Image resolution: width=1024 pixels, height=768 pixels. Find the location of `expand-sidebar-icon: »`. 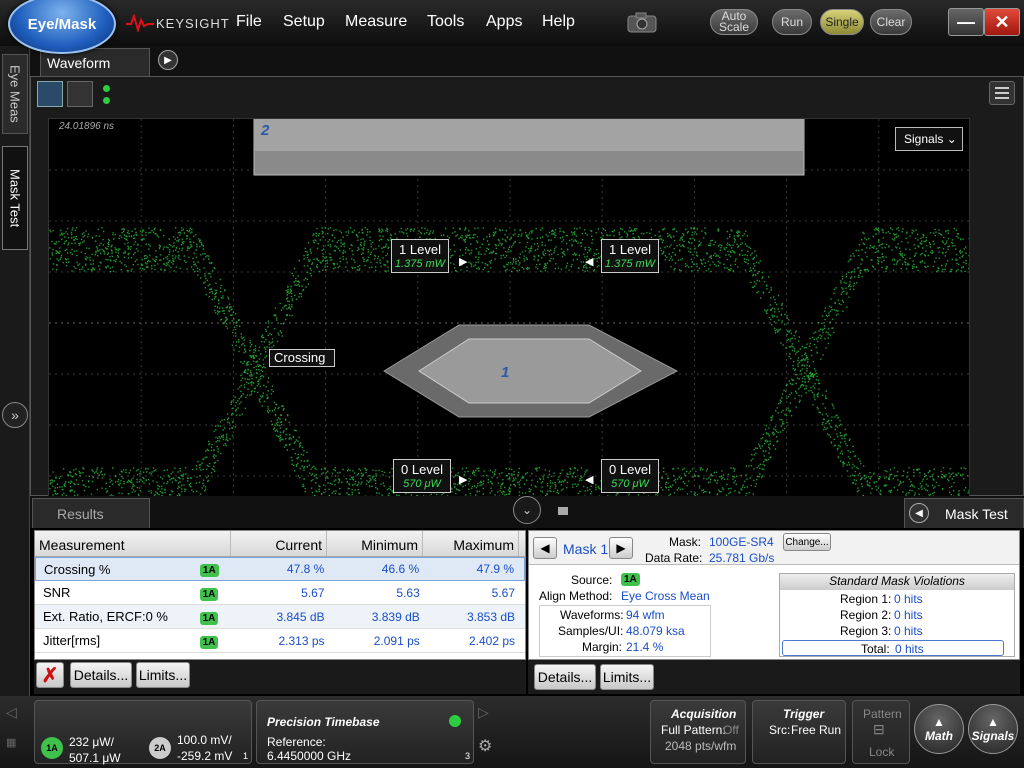

expand-sidebar-icon: » is located at coordinates (15, 415).